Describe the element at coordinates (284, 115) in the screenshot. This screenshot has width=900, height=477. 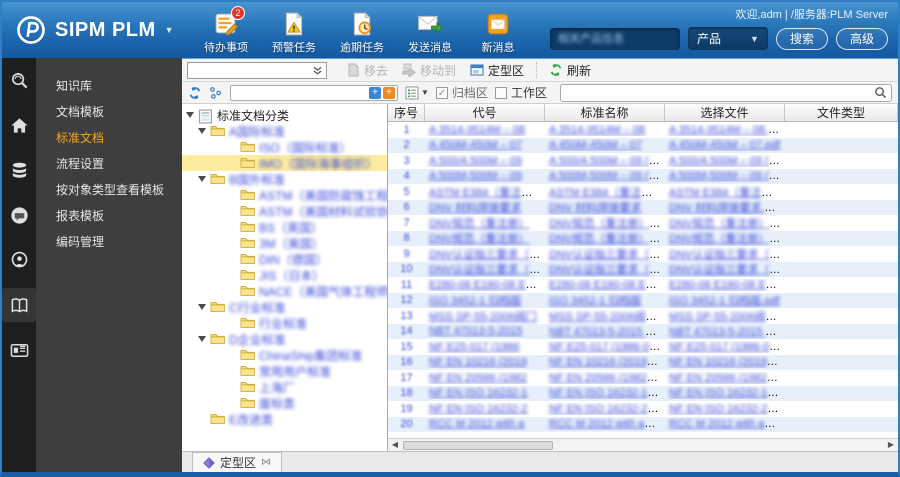
I see `tree-root: 标准文档分类` at that location.